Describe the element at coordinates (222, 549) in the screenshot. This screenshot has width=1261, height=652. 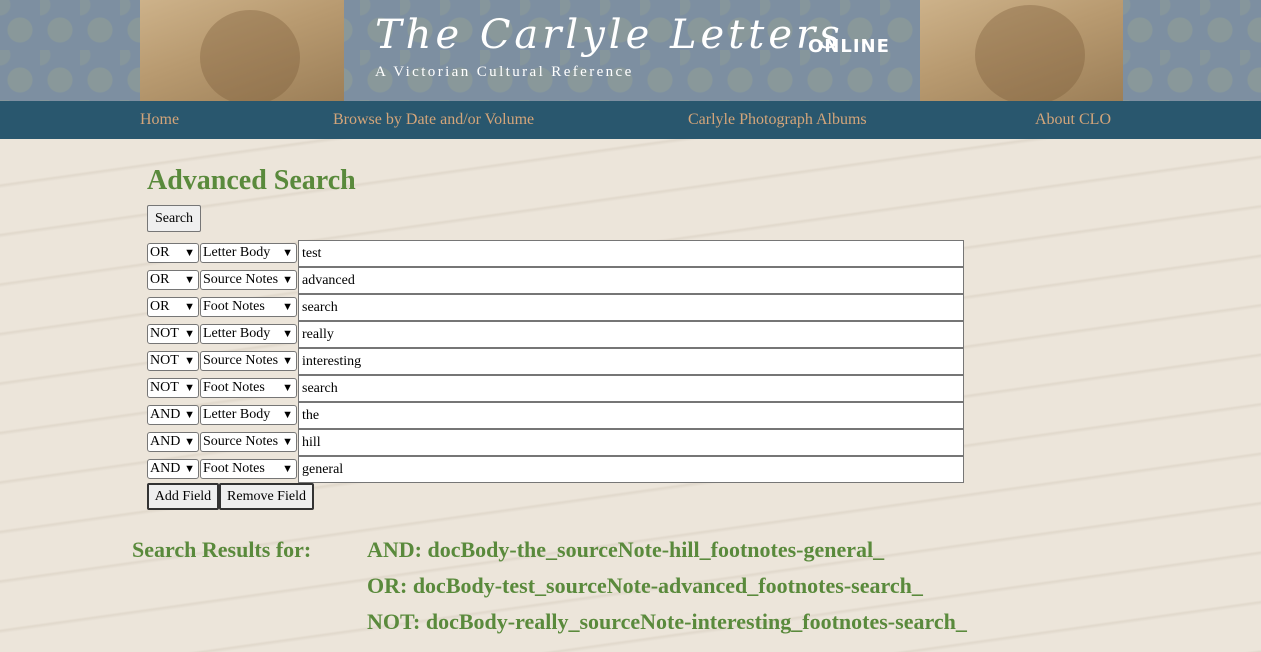
I see `results-label: Search Results for:` at that location.